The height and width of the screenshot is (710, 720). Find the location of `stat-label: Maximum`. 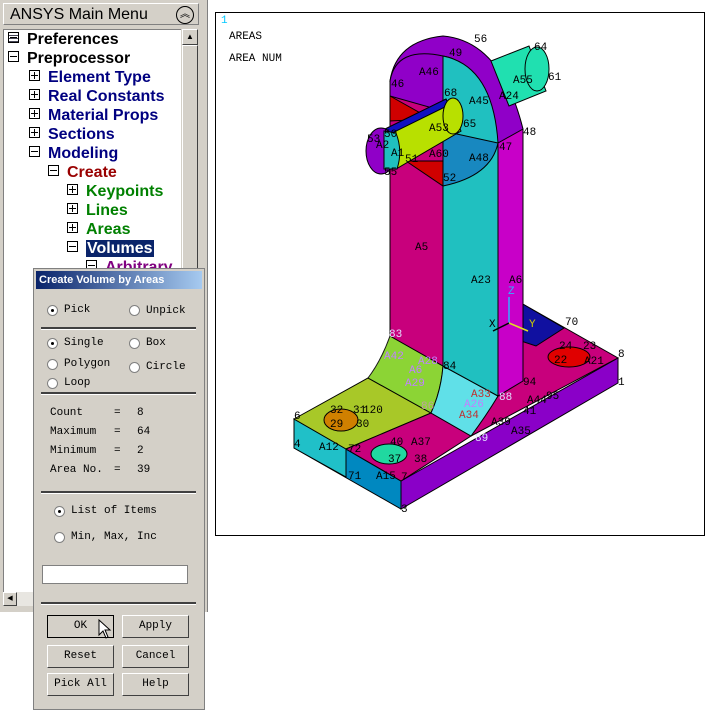

stat-label: Maximum is located at coordinates (73, 432).